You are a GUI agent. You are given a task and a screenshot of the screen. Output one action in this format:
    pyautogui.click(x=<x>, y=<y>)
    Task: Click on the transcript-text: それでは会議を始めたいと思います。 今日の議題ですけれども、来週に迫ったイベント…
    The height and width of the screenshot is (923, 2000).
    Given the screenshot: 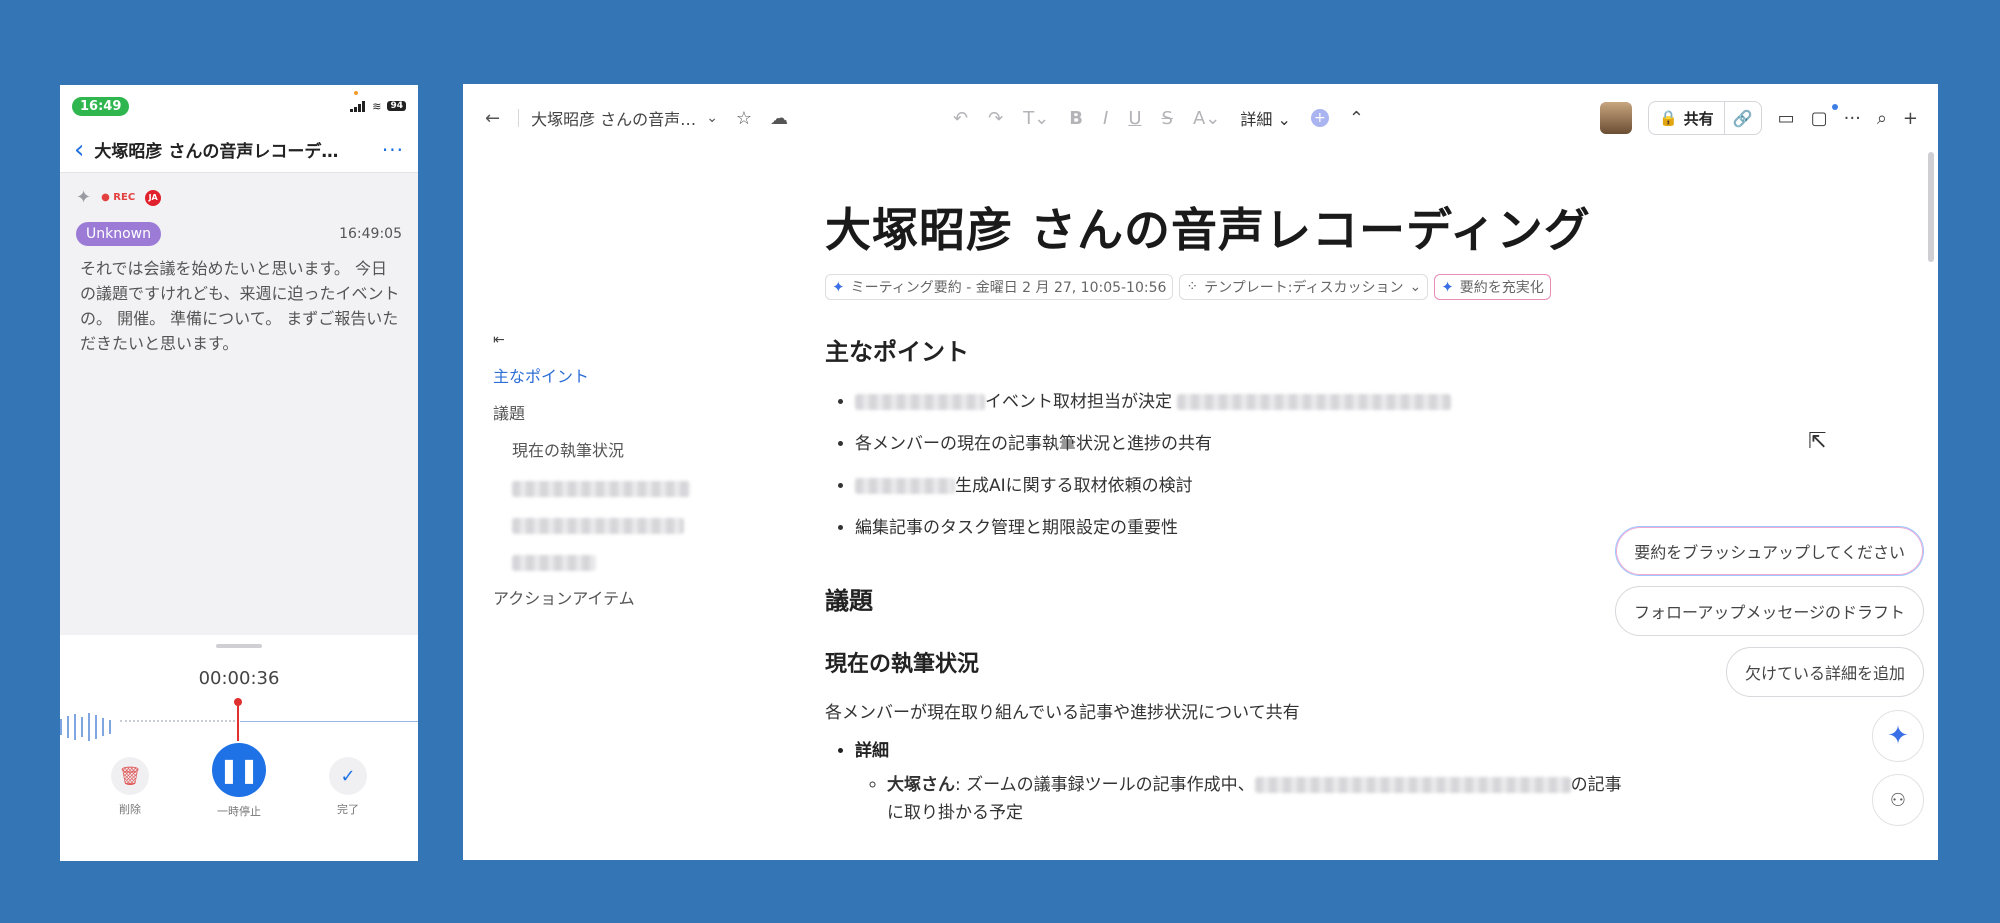 What is the action you would take?
    pyautogui.click(x=240, y=306)
    